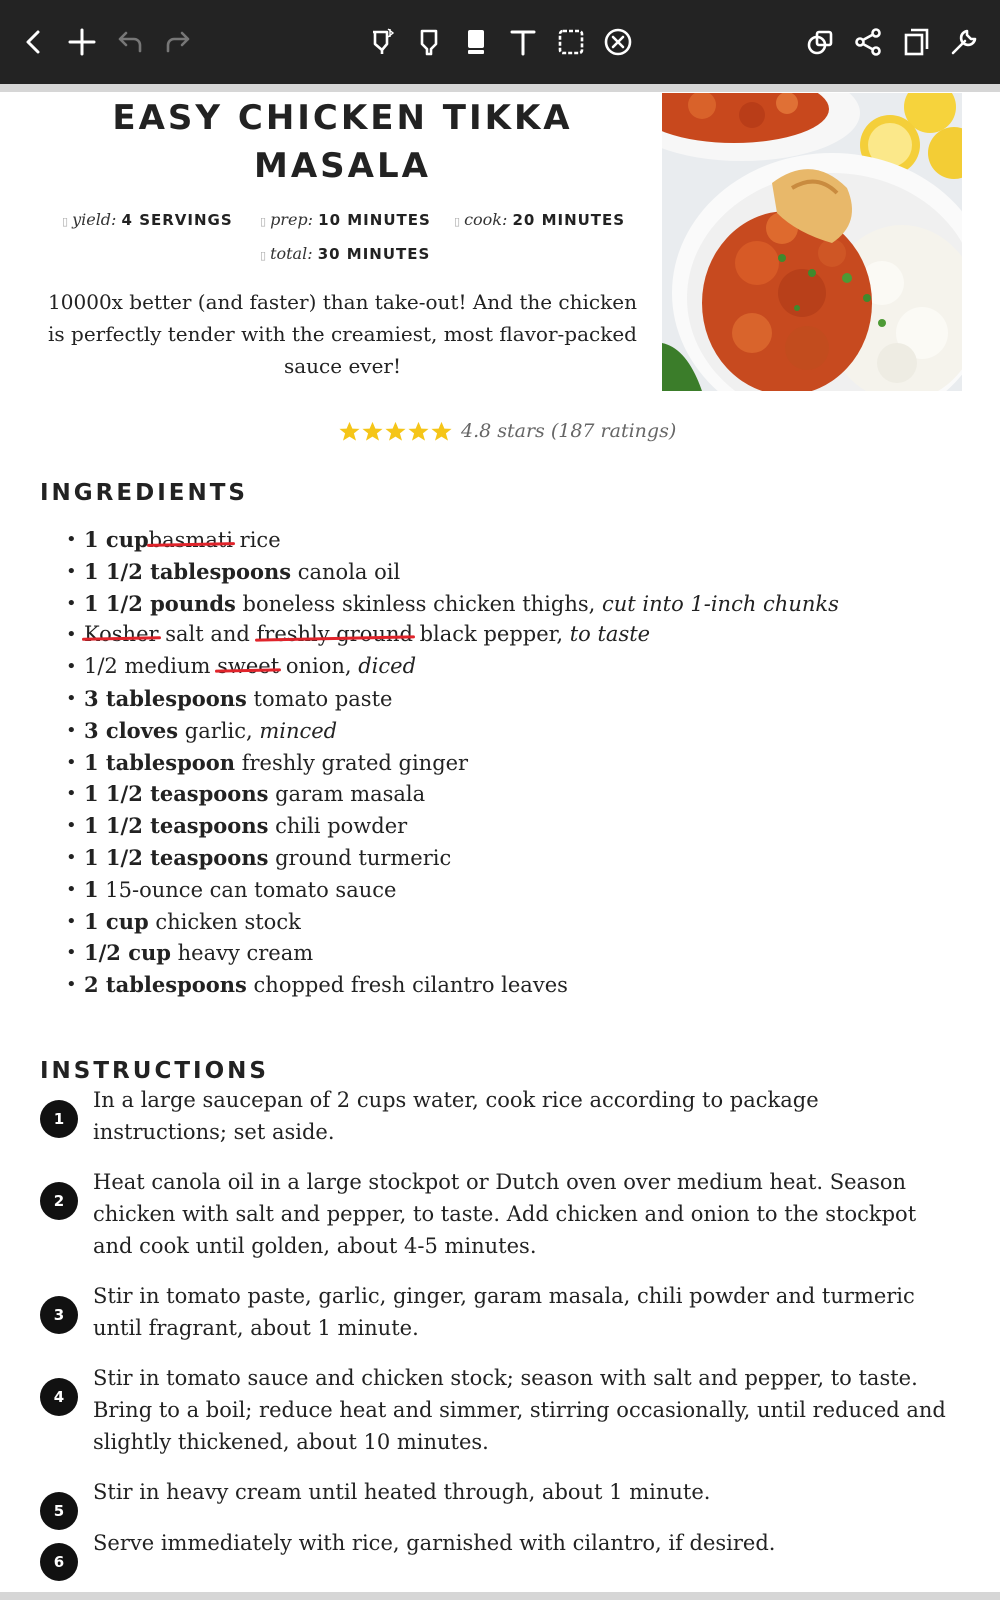  What do you see at coordinates (91, 889) in the screenshot?
I see `ingredient-amount: 1` at bounding box center [91, 889].